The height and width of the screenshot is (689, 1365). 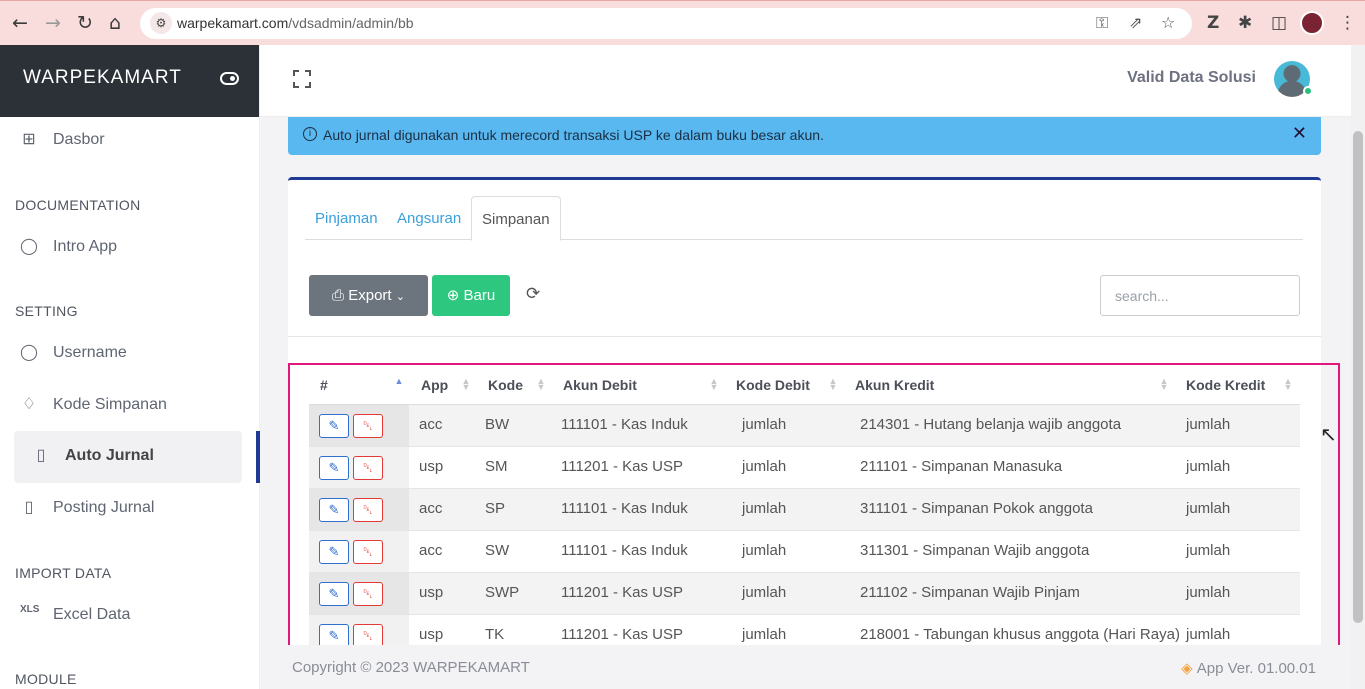 What do you see at coordinates (1347, 23) in the screenshot?
I see `menu-kebab-icon: ⋮` at bounding box center [1347, 23].